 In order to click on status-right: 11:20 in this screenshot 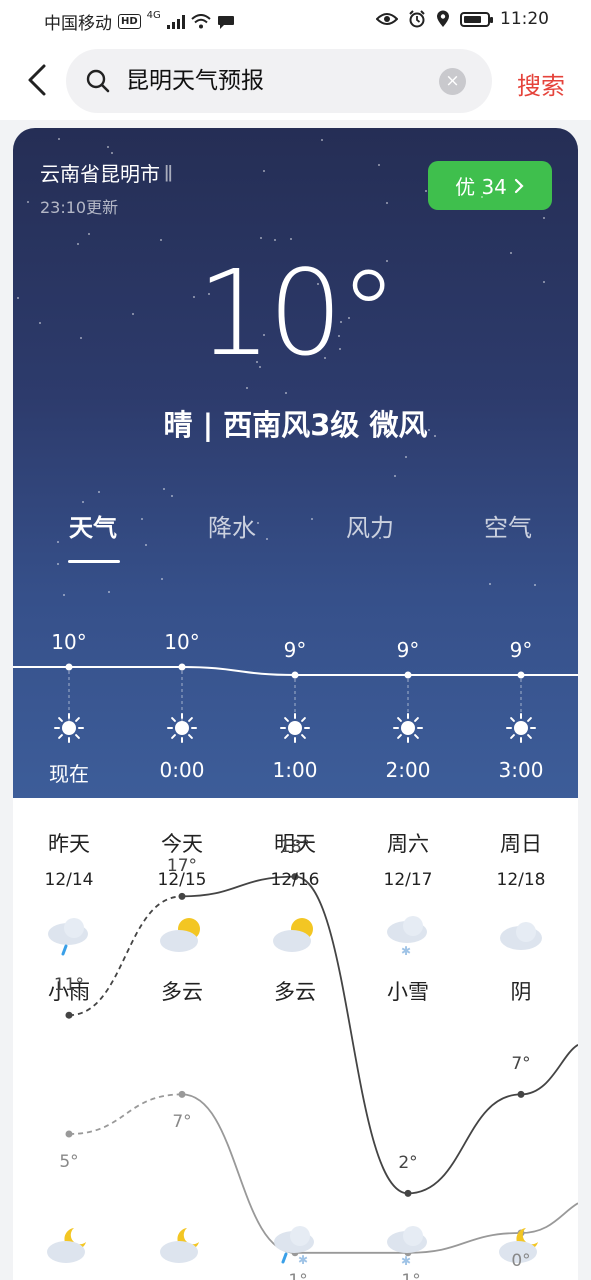, I will do `click(462, 19)`.